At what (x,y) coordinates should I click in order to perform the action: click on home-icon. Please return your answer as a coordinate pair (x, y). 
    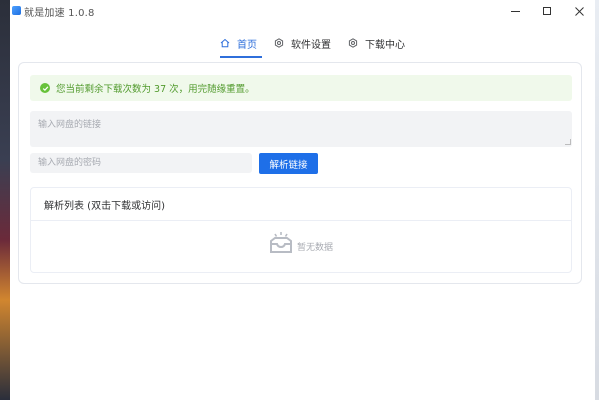
    Looking at the image, I should click on (225, 43).